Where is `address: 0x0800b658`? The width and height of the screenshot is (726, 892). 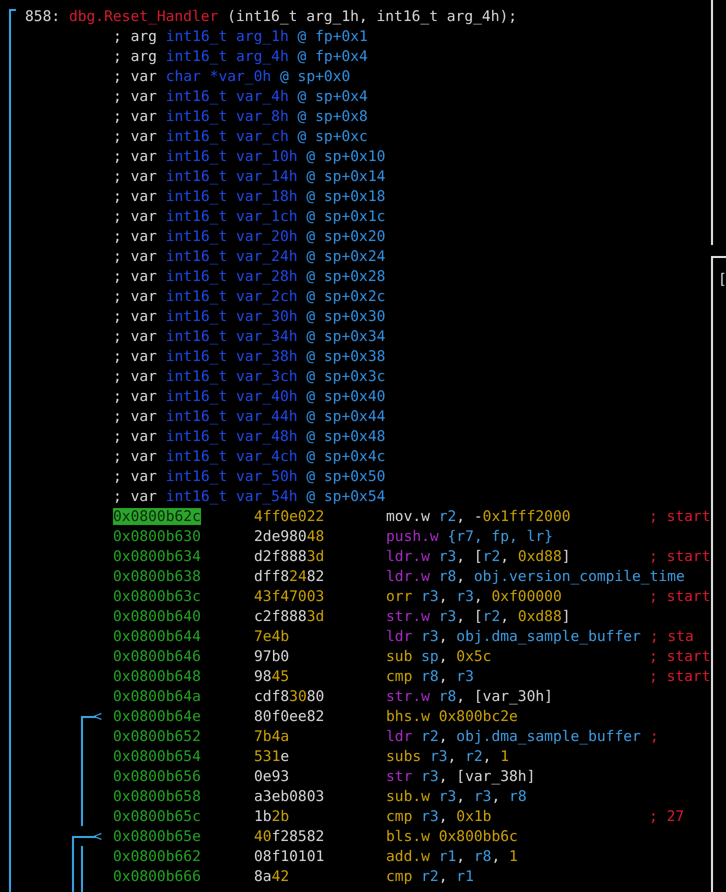
address: 0x0800b658 is located at coordinates (157, 796).